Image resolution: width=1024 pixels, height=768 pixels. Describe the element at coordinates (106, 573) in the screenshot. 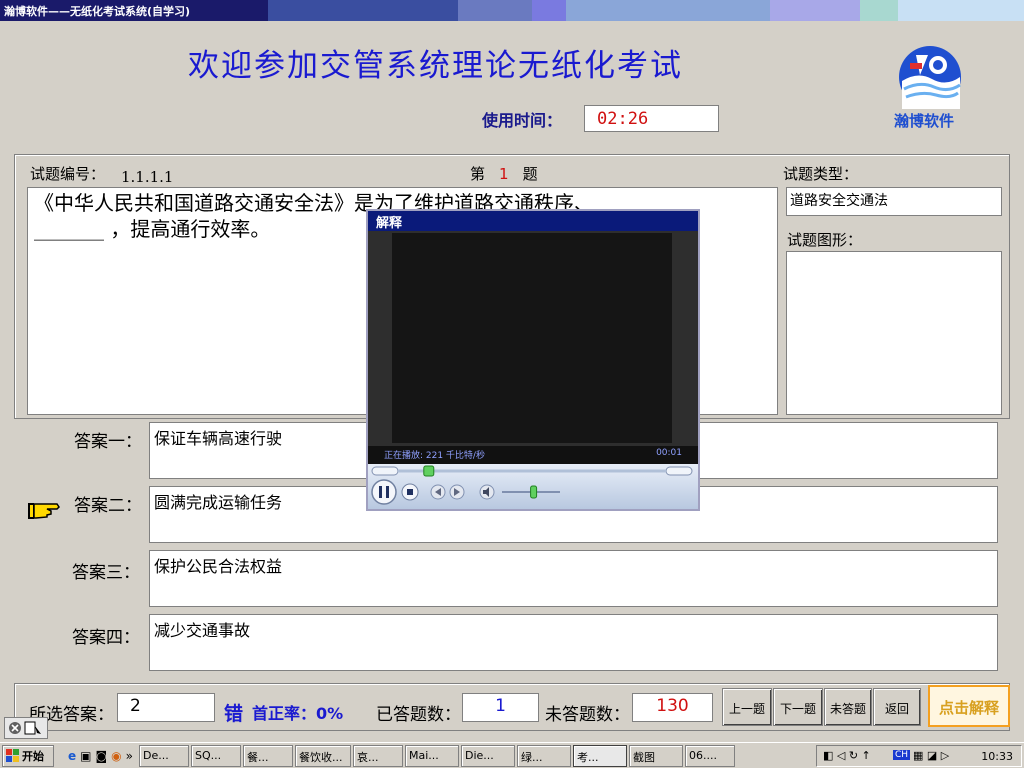

I see `answer-label-3: 答案三：` at that location.